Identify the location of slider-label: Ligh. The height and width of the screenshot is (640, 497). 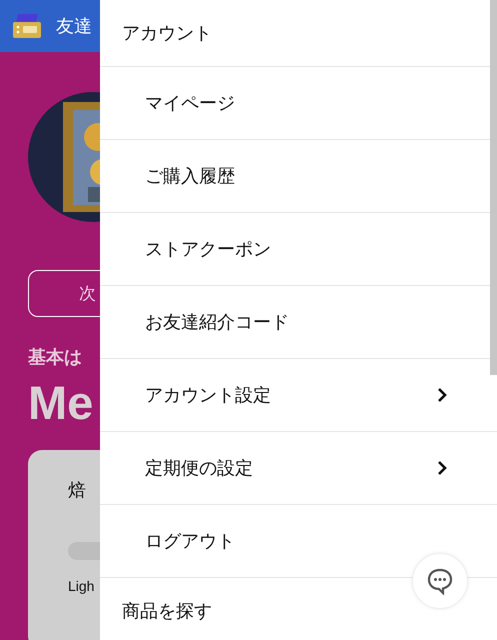
(82, 586).